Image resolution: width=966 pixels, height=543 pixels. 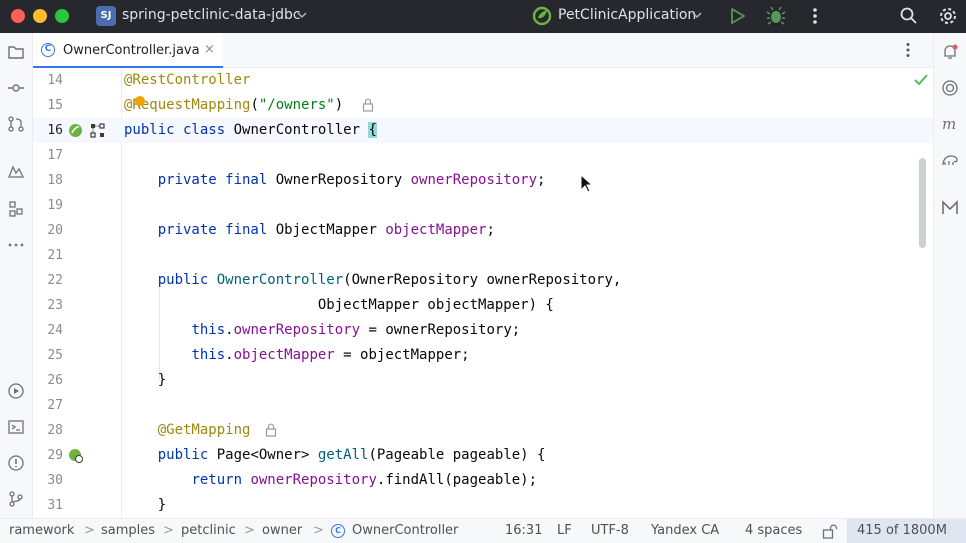 What do you see at coordinates (405, 530) in the screenshot?
I see `breadcrumb-owner-controller: OwnerController` at bounding box center [405, 530].